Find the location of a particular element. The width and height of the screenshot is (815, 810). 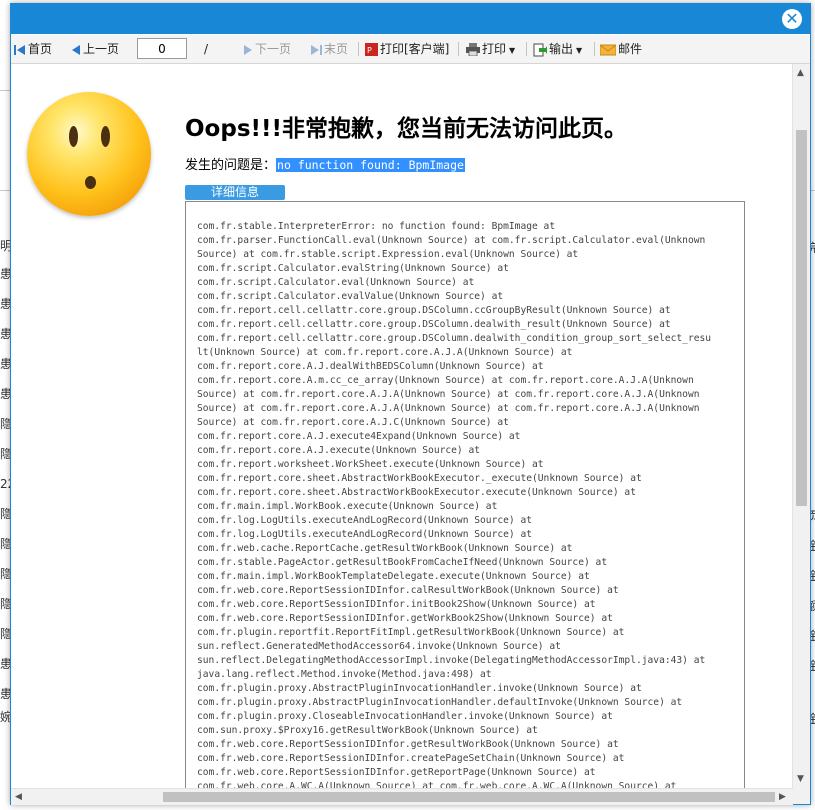

first-page-icon is located at coordinates (19, 49).